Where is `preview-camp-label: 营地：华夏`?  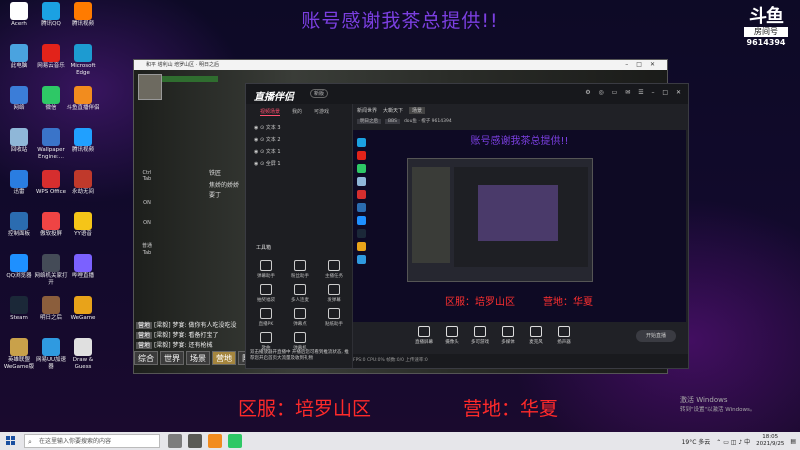
preview-camp-label: 营地：华夏 is located at coordinates (568, 302).